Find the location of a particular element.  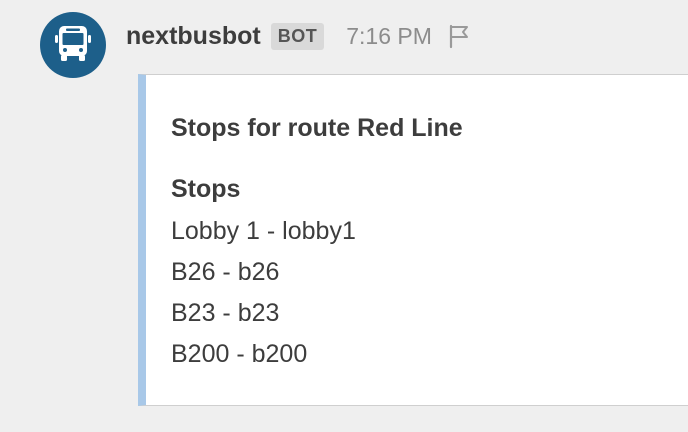

stop-item: Lobby 1 - lobby1 is located at coordinates (263, 231).